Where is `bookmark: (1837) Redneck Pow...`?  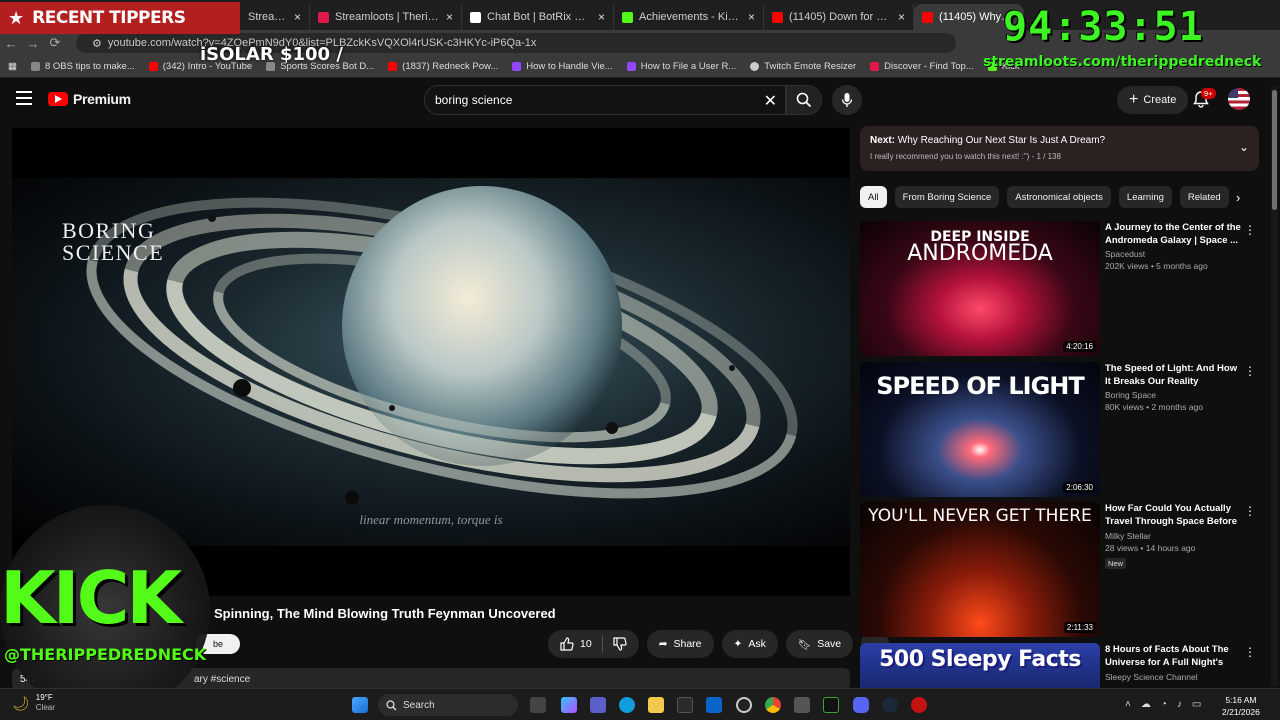 bookmark: (1837) Redneck Pow... is located at coordinates (443, 66).